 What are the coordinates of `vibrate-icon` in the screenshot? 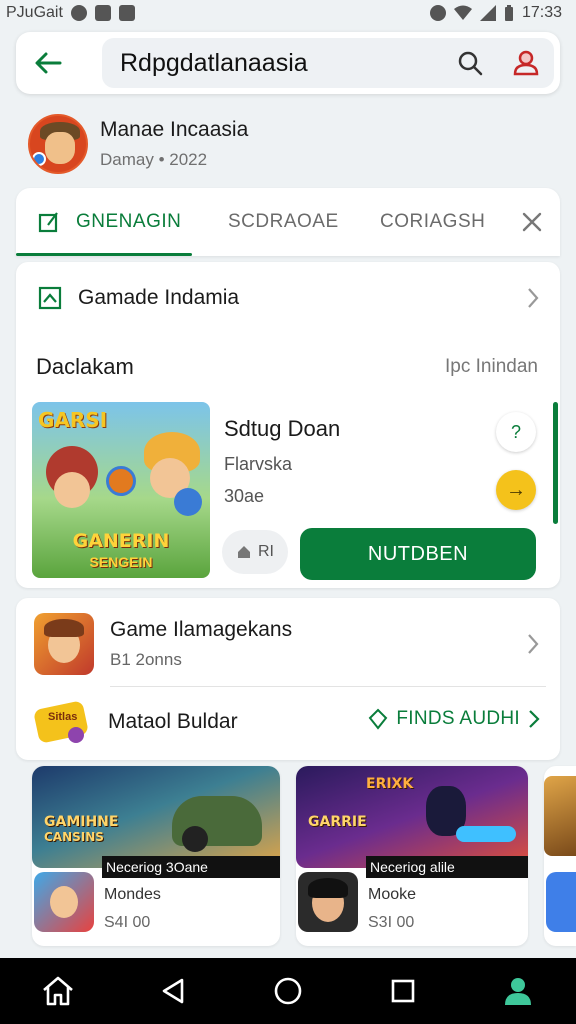 It's located at (437, 13).